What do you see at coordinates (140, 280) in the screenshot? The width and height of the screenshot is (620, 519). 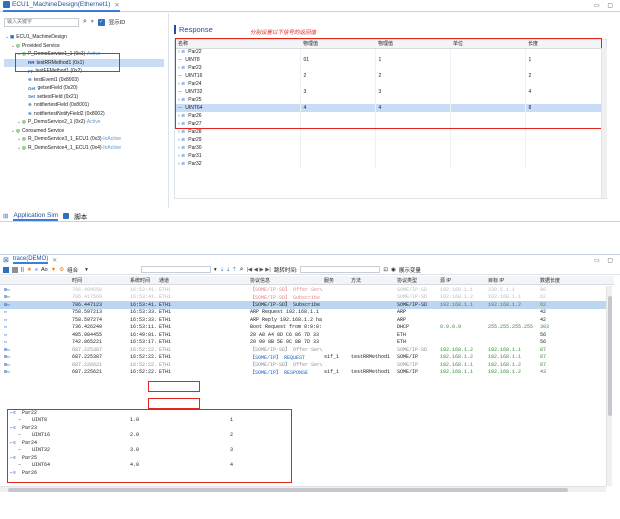 I see `trace-col-header: 系统时间` at bounding box center [140, 280].